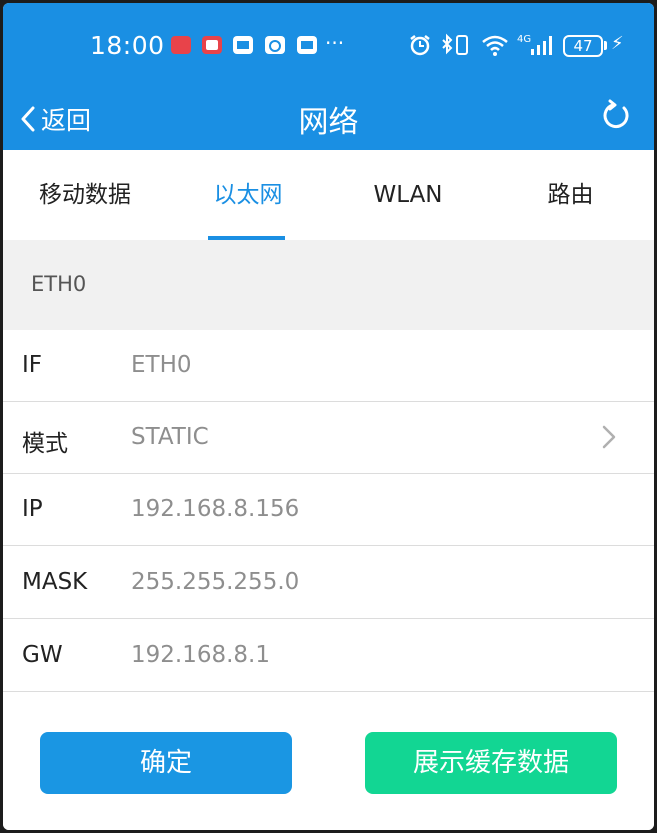 Image resolution: width=657 pixels, height=833 pixels. What do you see at coordinates (328, 438) in the screenshot?
I see `row-mode: 模式 STATIC` at bounding box center [328, 438].